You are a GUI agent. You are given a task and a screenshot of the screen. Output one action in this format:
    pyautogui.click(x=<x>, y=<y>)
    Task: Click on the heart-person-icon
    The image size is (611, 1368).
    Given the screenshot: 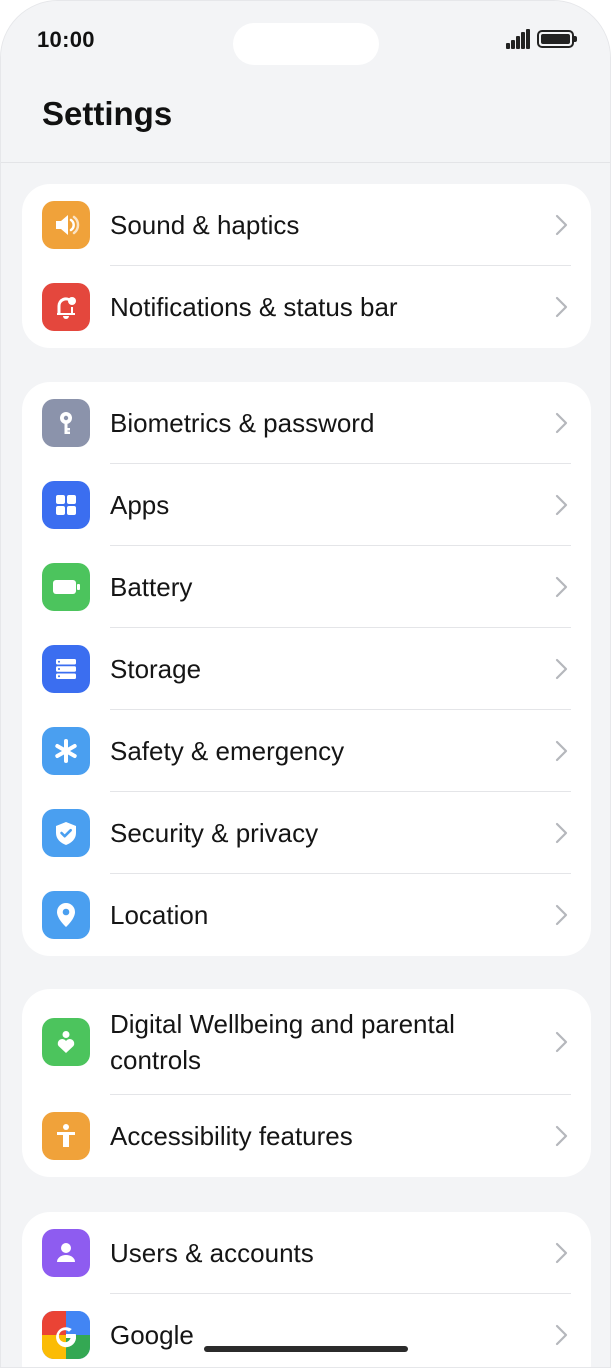 What is the action you would take?
    pyautogui.click(x=66, y=1042)
    